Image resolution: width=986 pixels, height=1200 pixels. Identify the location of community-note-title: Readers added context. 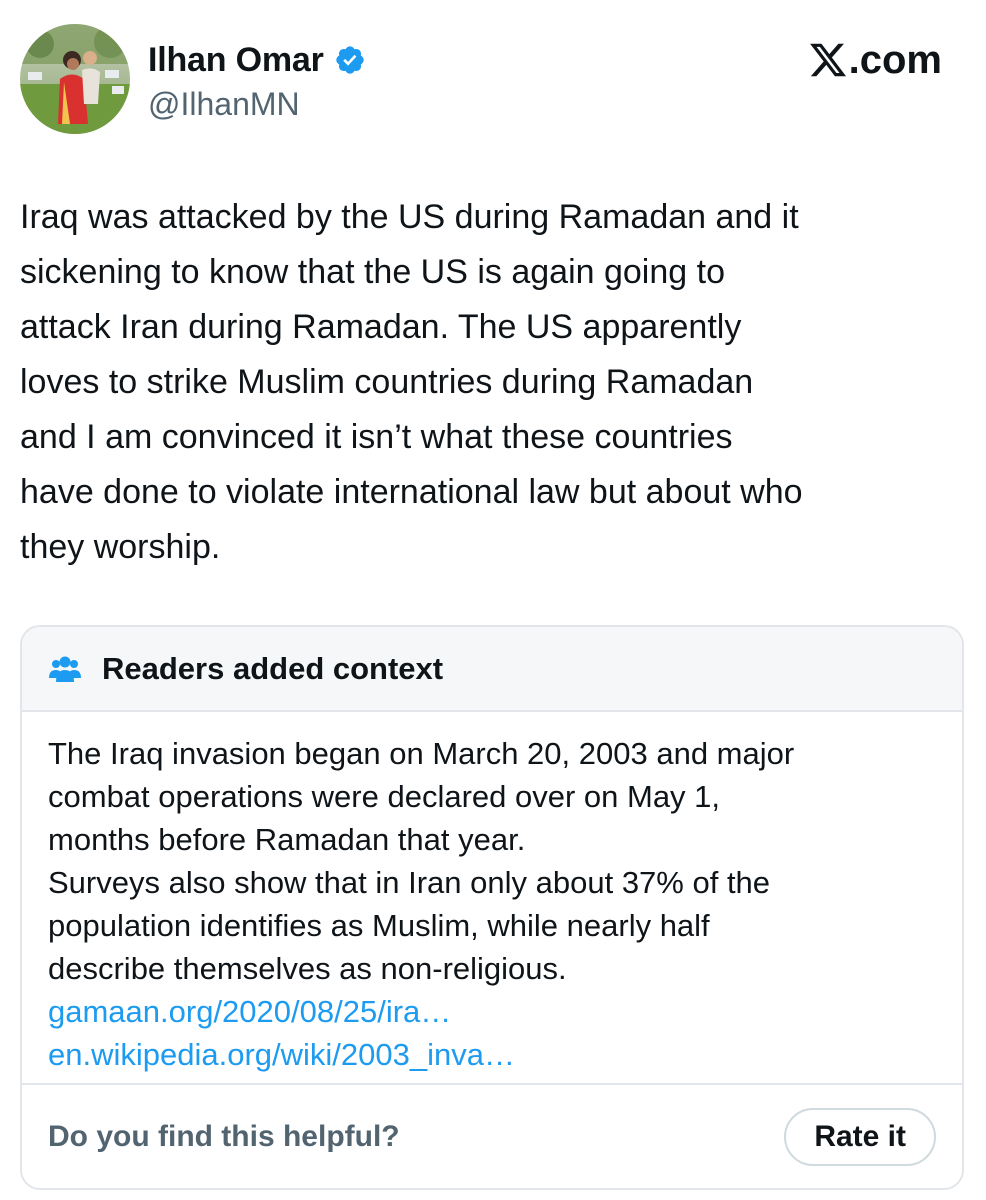
(273, 668).